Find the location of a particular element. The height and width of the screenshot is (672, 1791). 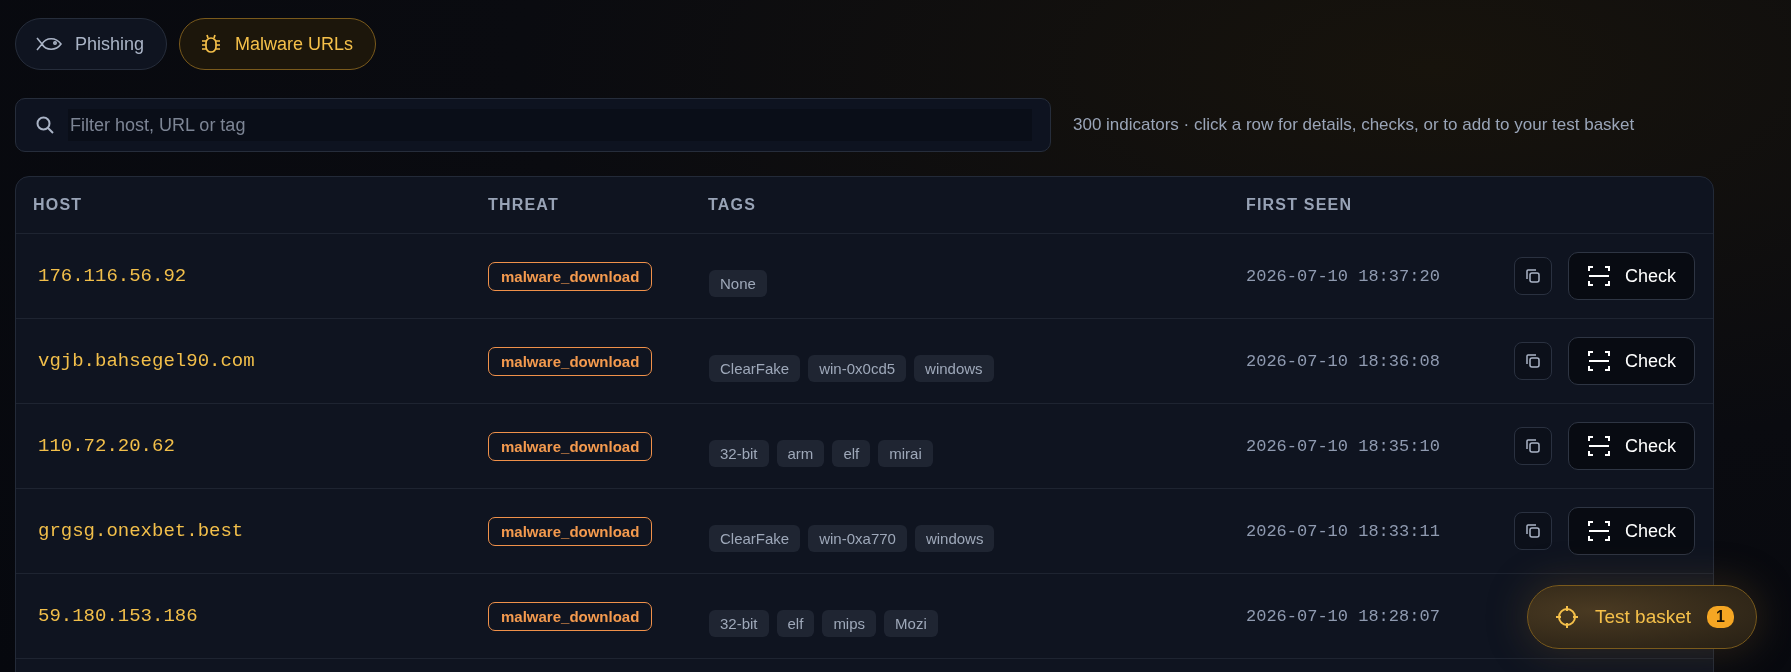

host-text: 59.180.153.186 is located at coordinates (117, 616).